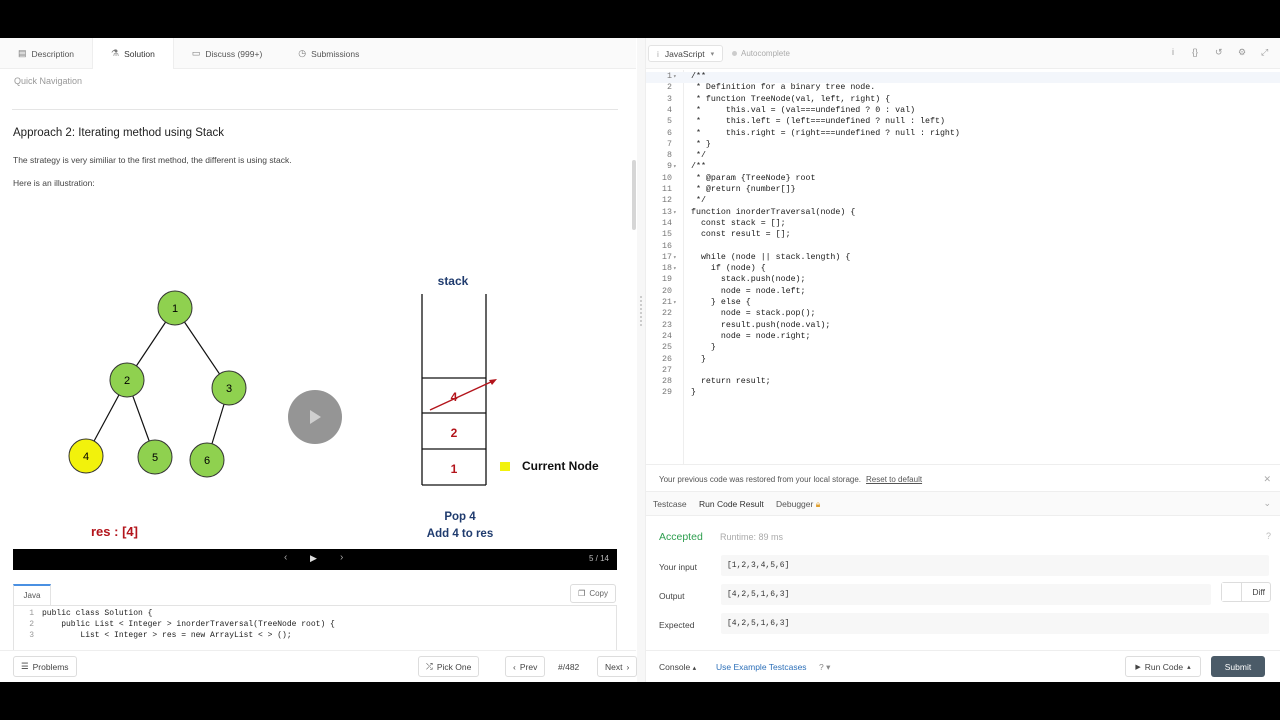  What do you see at coordinates (571, 667) in the screenshot?
I see `problem-count-label: /482` at bounding box center [571, 667].